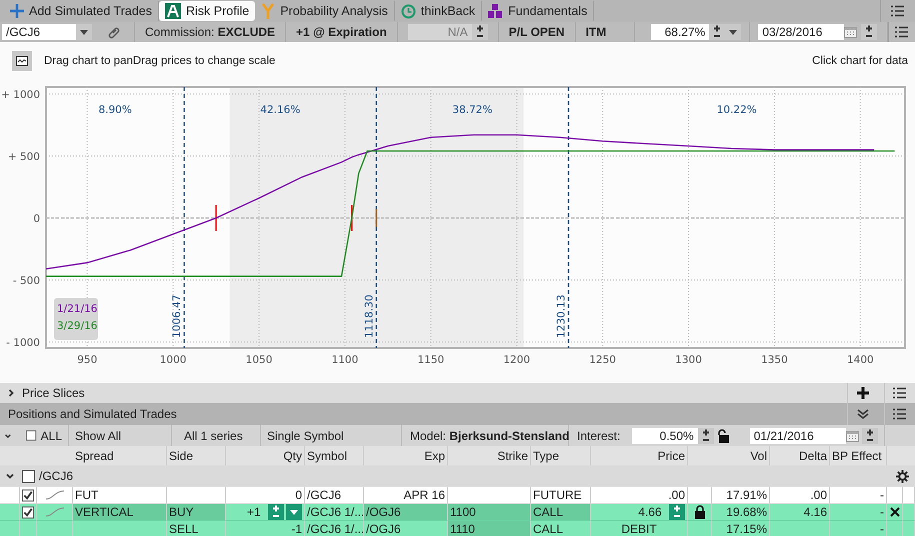  I want to click on axis-label: 1050, so click(259, 360).